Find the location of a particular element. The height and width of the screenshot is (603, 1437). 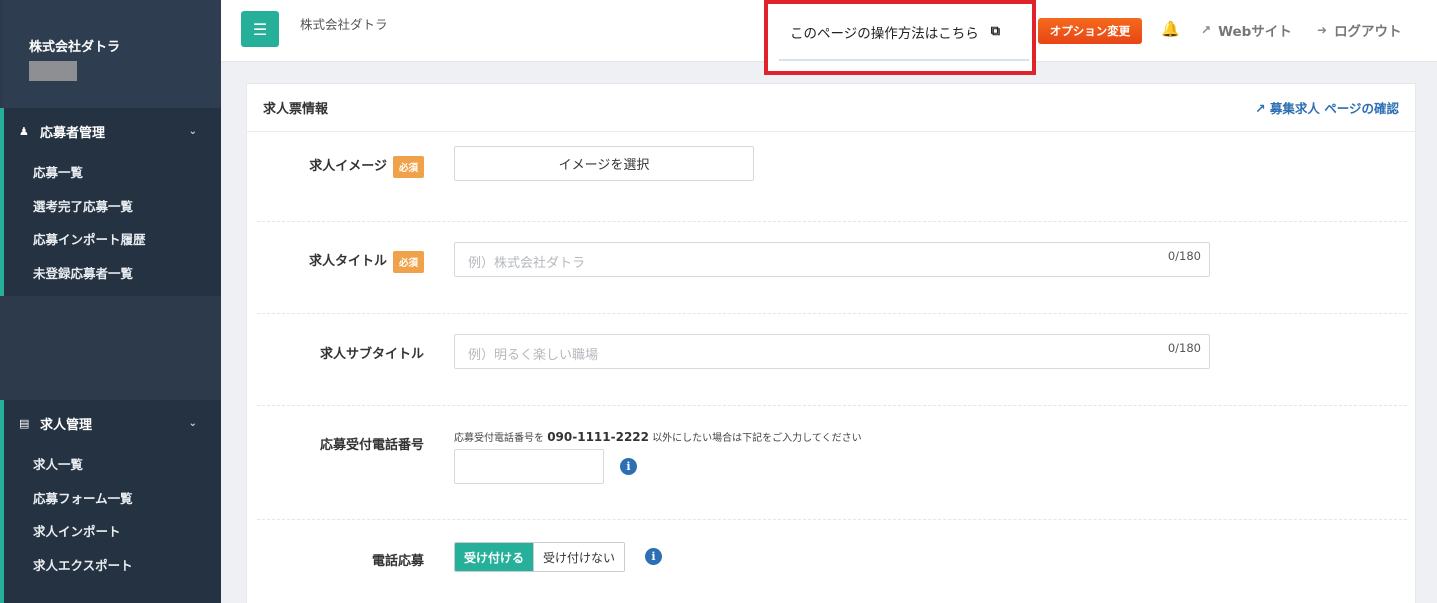

reject-option: 受け付けない is located at coordinates (579, 557).